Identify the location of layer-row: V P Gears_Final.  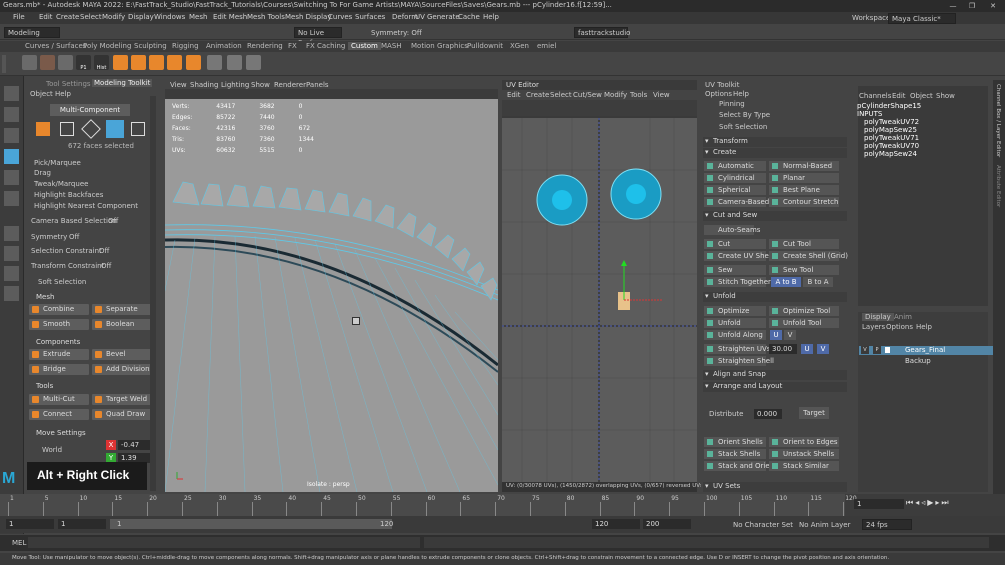
(926, 350).